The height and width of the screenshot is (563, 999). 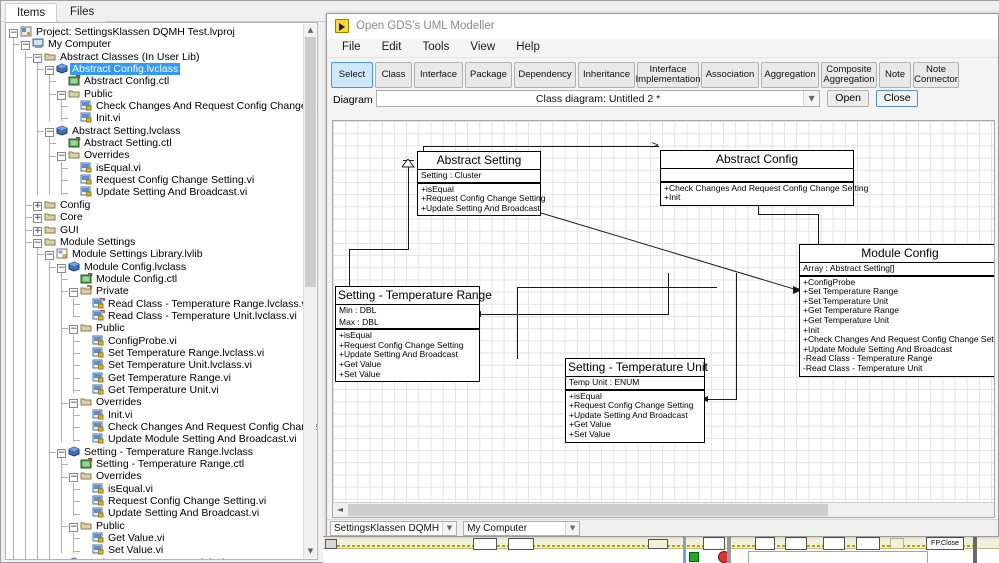 What do you see at coordinates (351, 48) in the screenshot?
I see `menu-file: File` at bounding box center [351, 48].